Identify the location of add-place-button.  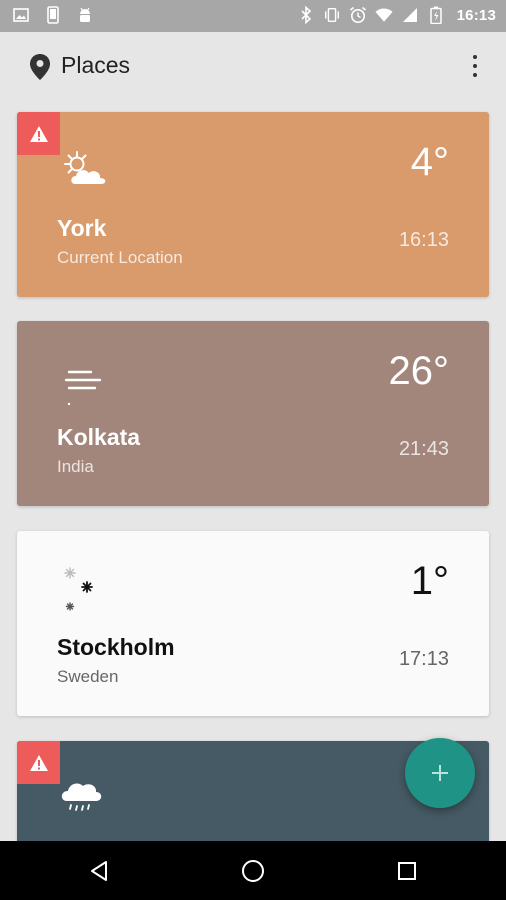
(440, 773).